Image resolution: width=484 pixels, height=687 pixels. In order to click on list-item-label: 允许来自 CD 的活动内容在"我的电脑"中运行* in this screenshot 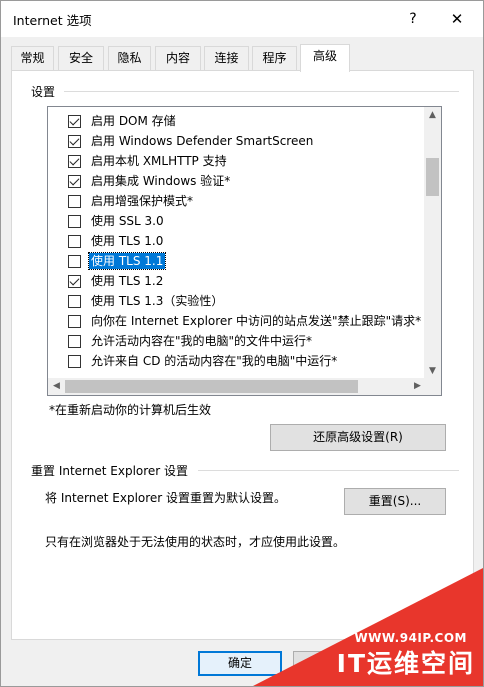, I will do `click(214, 361)`.